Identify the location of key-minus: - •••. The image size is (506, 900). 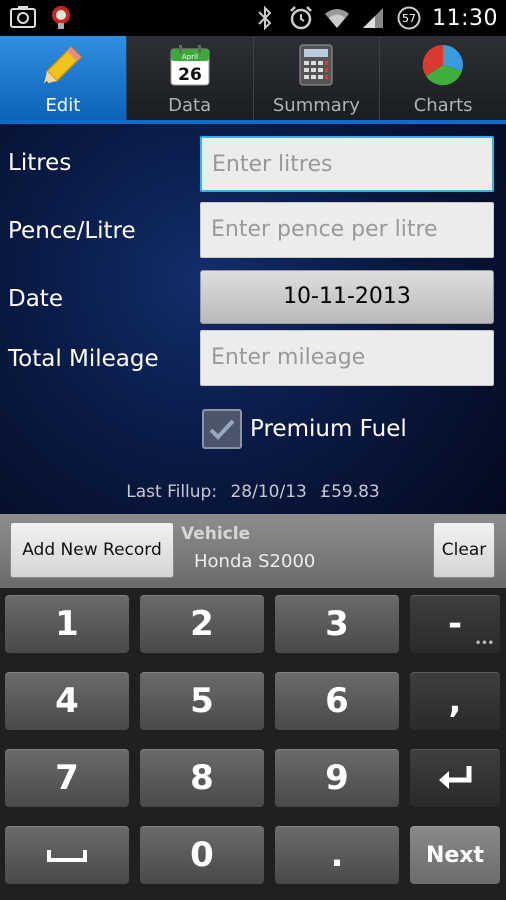
(455, 624).